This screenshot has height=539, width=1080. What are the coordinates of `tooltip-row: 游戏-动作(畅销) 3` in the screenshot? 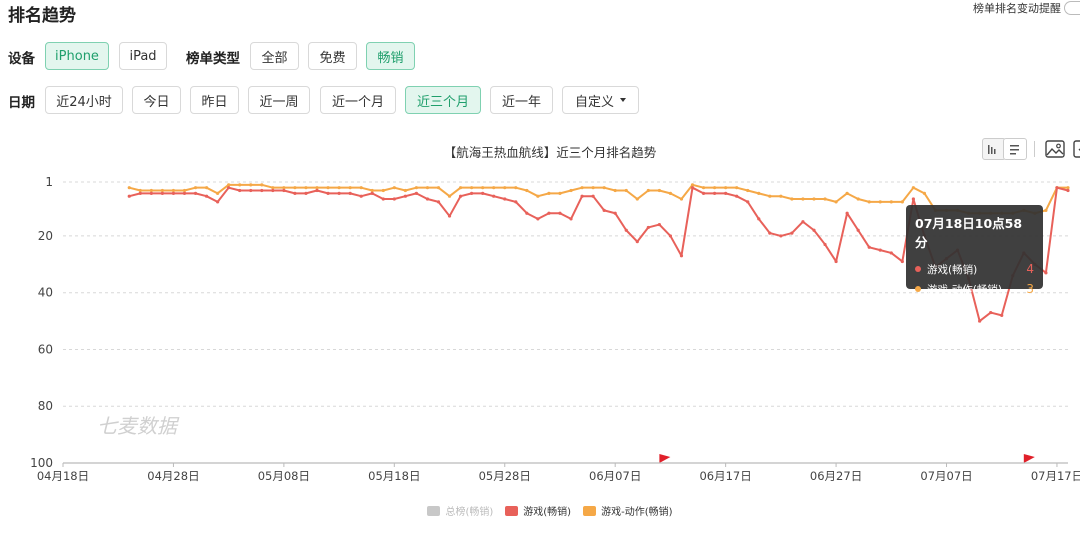 It's located at (974, 289).